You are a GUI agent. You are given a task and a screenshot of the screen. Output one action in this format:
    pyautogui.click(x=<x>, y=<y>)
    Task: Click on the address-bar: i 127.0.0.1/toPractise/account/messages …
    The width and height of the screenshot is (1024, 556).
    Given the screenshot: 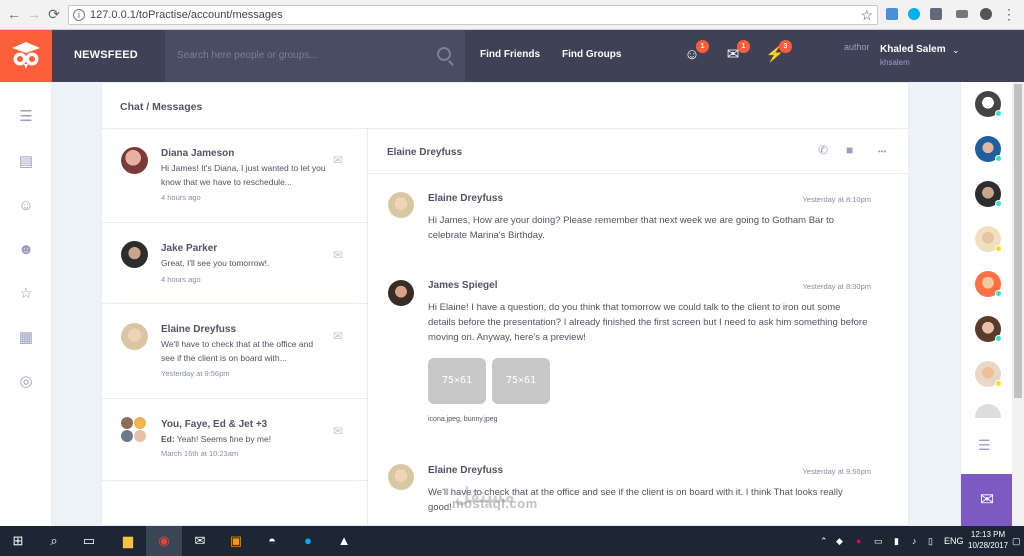 What is the action you would take?
    pyautogui.click(x=473, y=15)
    